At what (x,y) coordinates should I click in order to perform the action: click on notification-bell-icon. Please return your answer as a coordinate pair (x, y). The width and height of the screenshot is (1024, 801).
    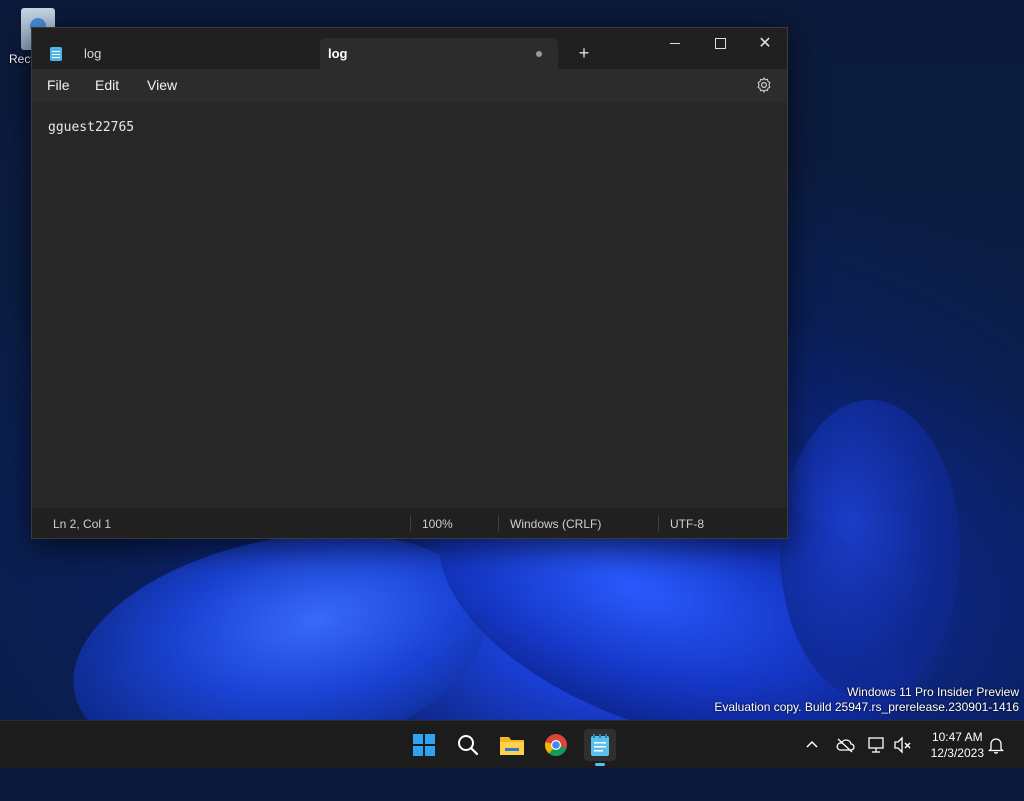
    Looking at the image, I should click on (996, 746).